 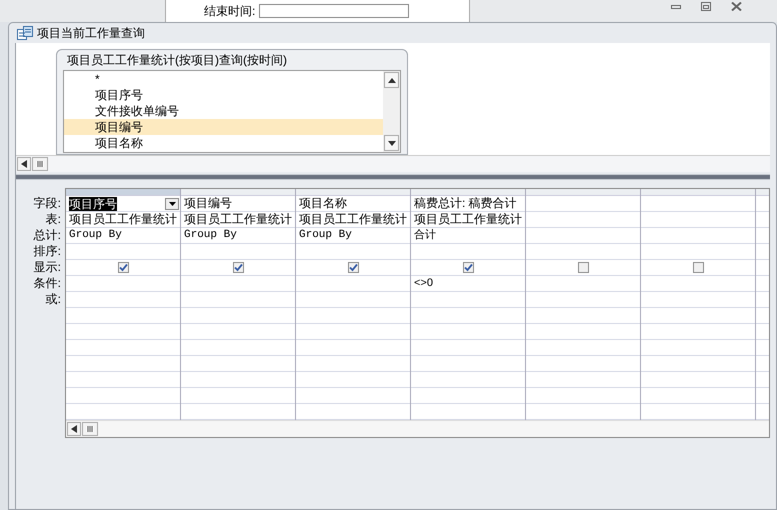 I want to click on query-icon, so click(x=25, y=33).